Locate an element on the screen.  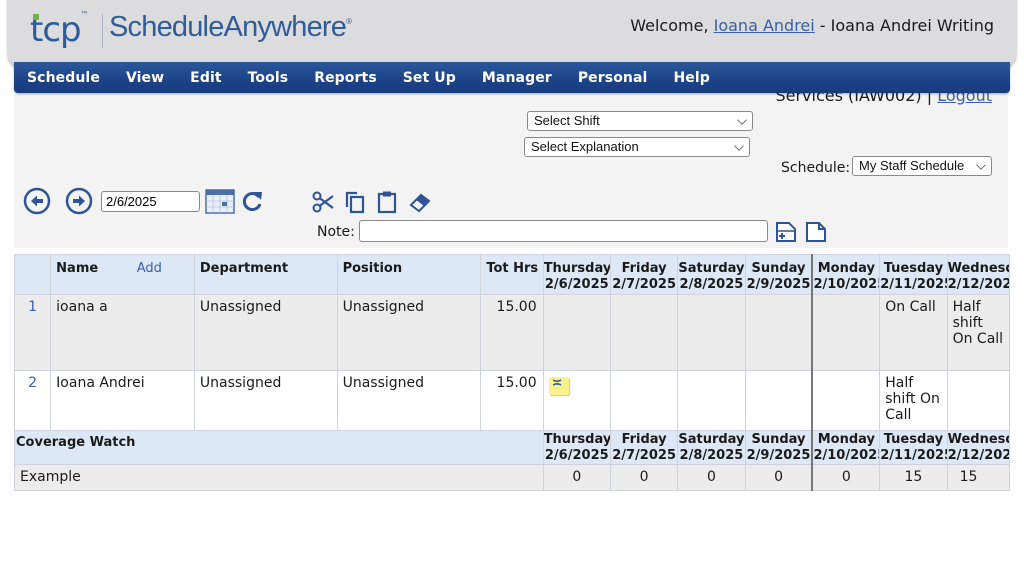
calendar-icon is located at coordinates (220, 201).